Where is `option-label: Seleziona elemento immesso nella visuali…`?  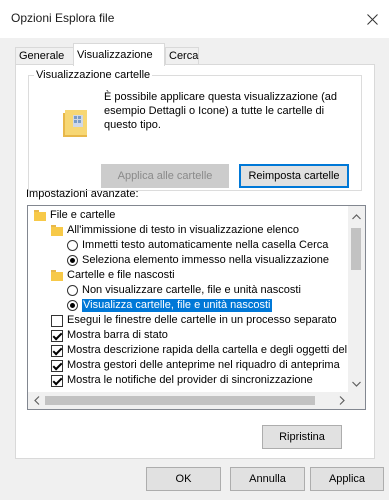
option-label: Seleziona elemento immesso nella visuali… is located at coordinates (206, 260).